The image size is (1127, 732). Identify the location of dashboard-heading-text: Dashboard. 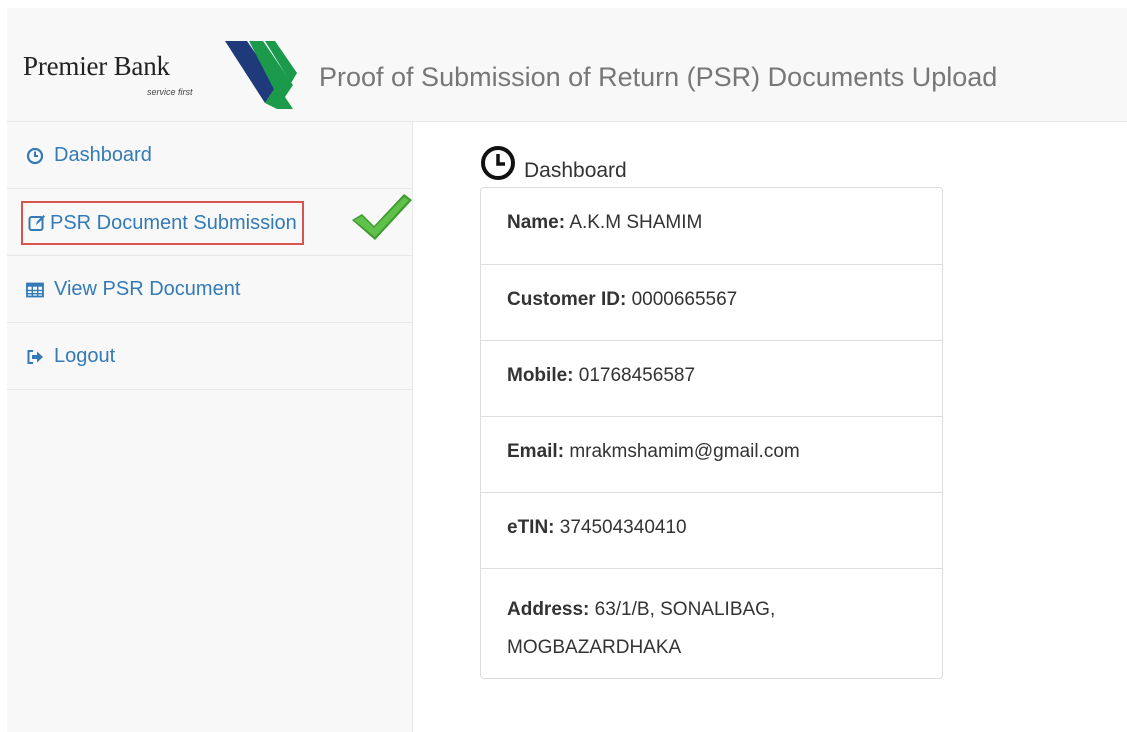
(575, 170).